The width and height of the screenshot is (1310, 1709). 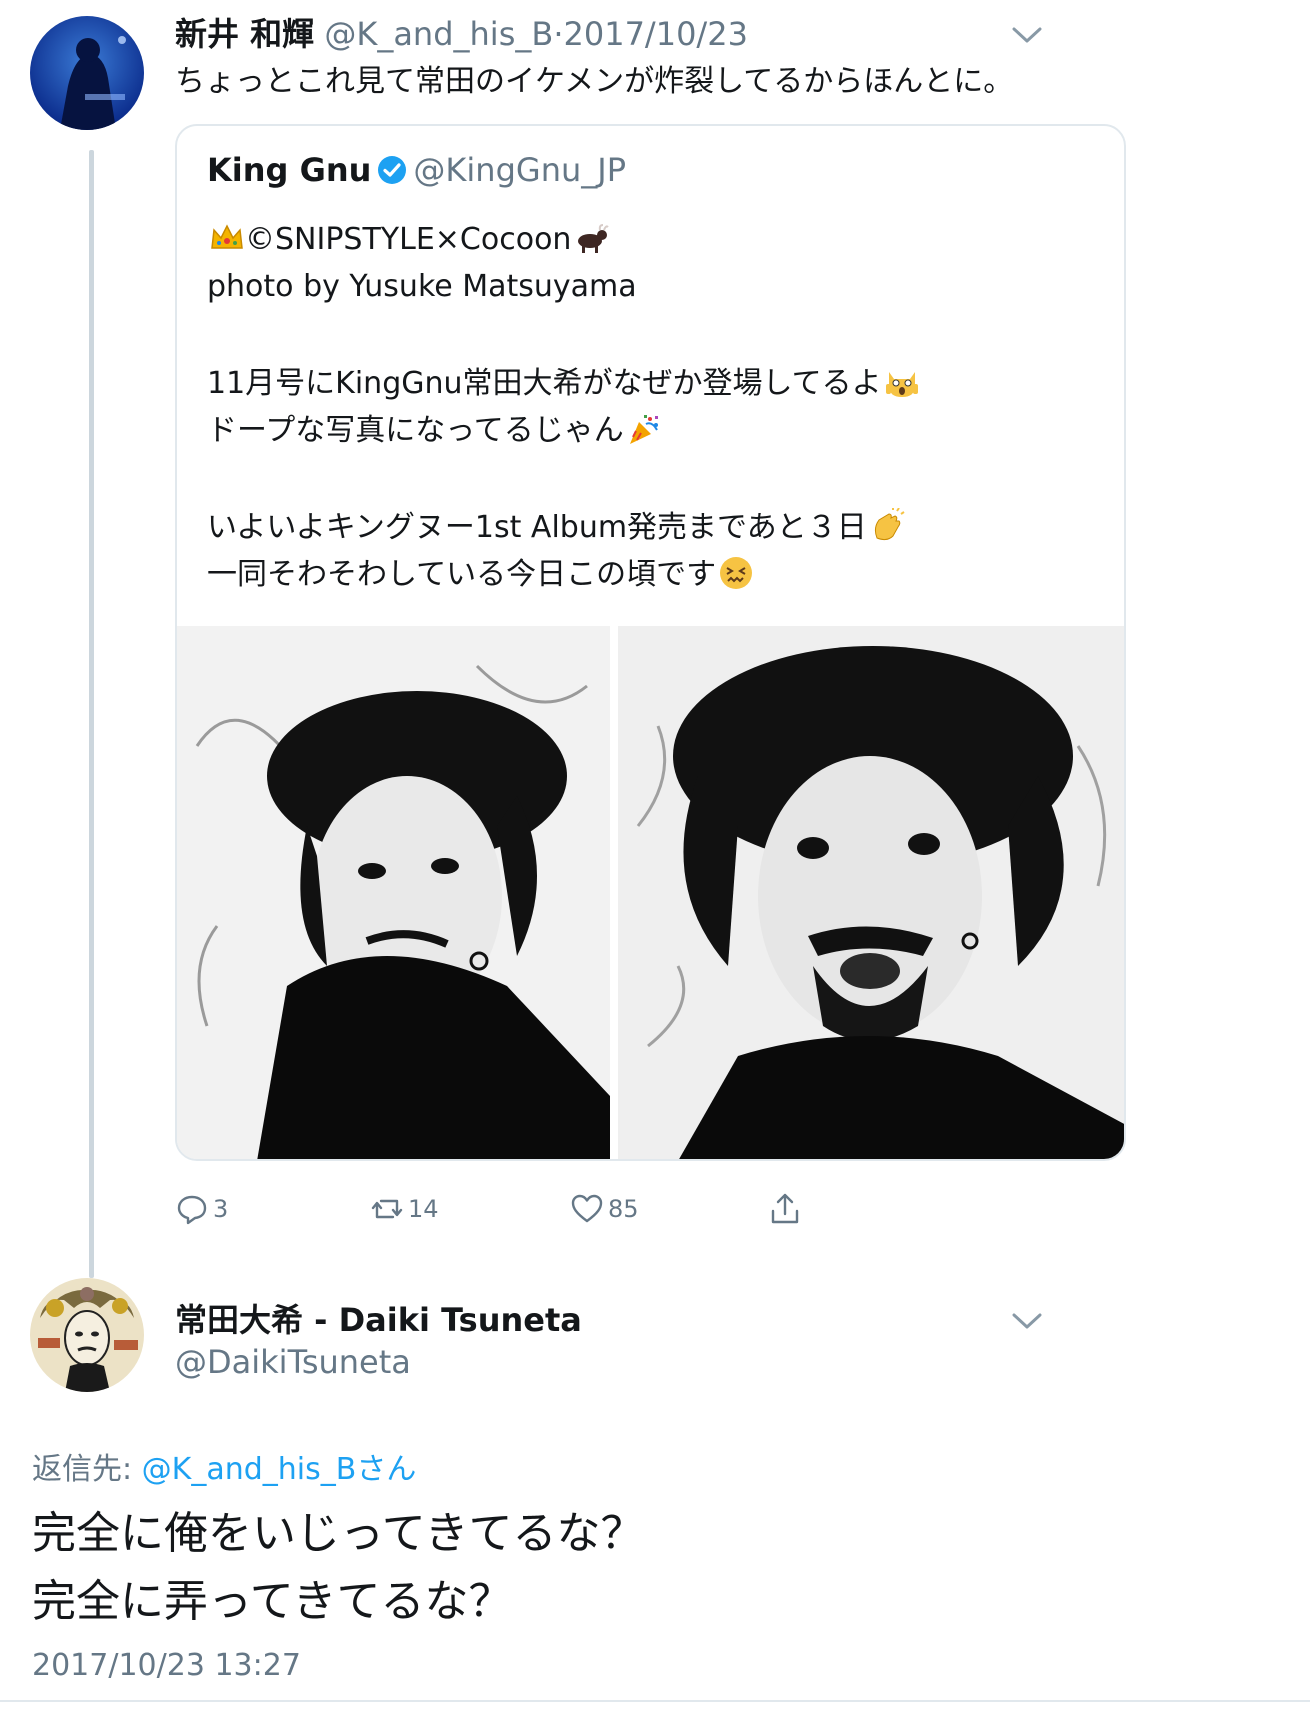 I want to click on like-count: 85, so click(x=623, y=1209).